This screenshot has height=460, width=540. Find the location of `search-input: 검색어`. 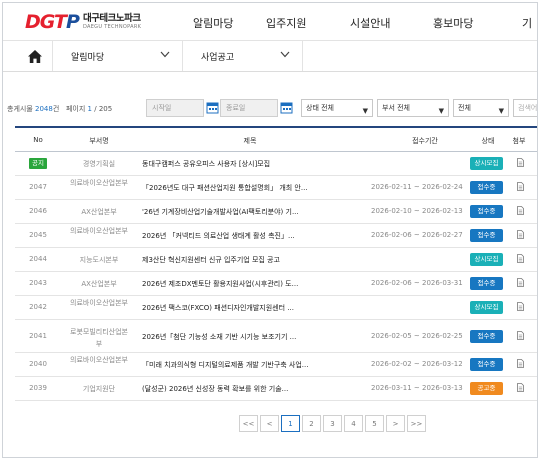

search-input: 검색어 is located at coordinates (525, 108).